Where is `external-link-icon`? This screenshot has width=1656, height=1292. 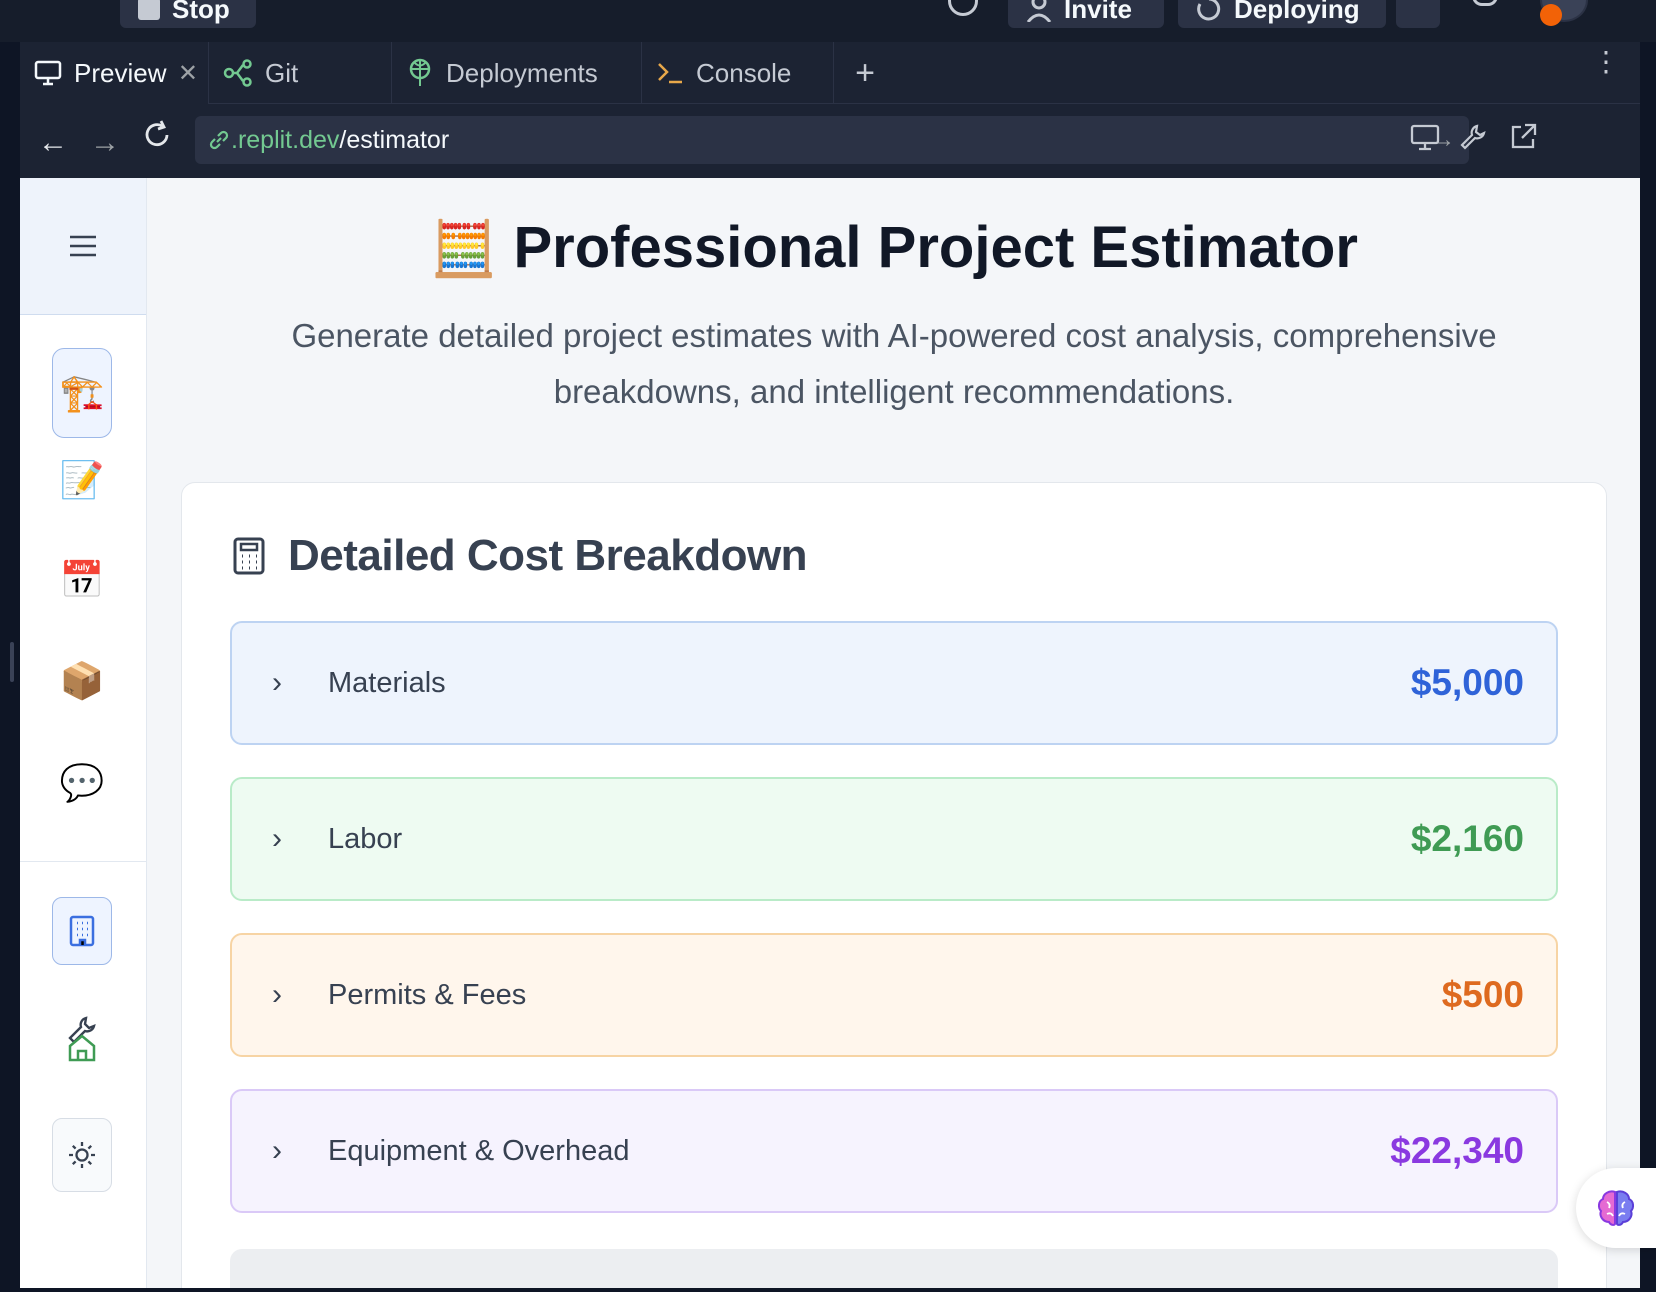 external-link-icon is located at coordinates (1523, 137).